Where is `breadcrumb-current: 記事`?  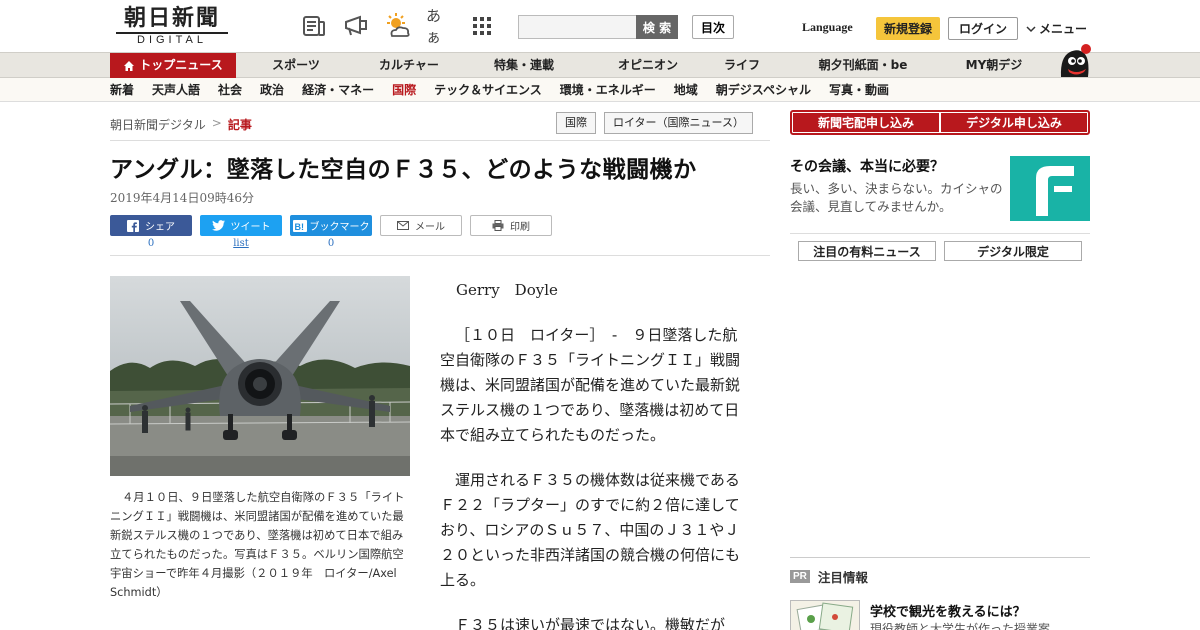
breadcrumb-current: 記事 is located at coordinates (239, 125).